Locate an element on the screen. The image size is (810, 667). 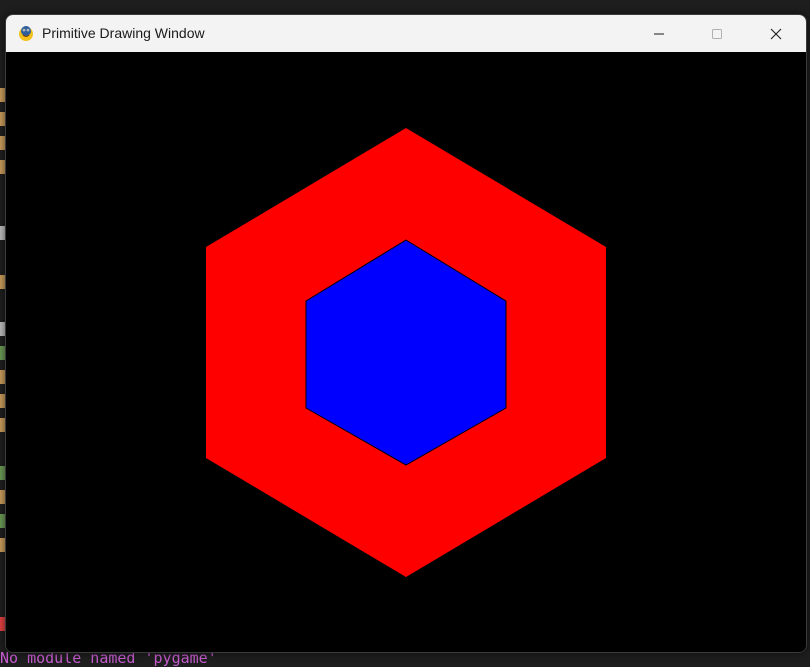
close-button is located at coordinates (776, 33).